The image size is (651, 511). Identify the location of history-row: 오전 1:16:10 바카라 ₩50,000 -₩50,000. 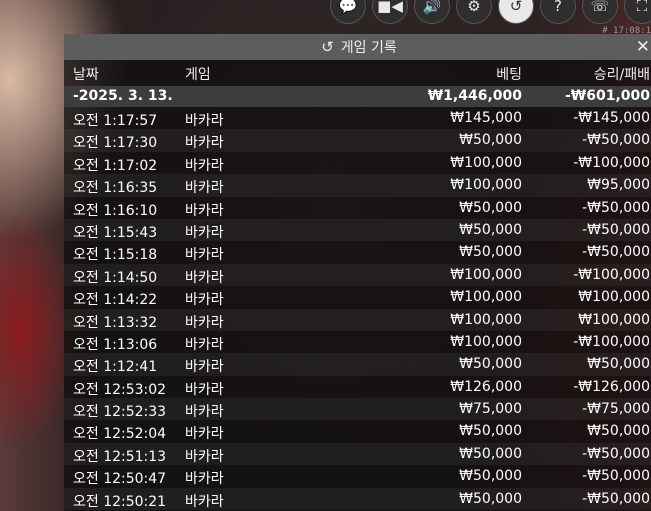
(357, 208).